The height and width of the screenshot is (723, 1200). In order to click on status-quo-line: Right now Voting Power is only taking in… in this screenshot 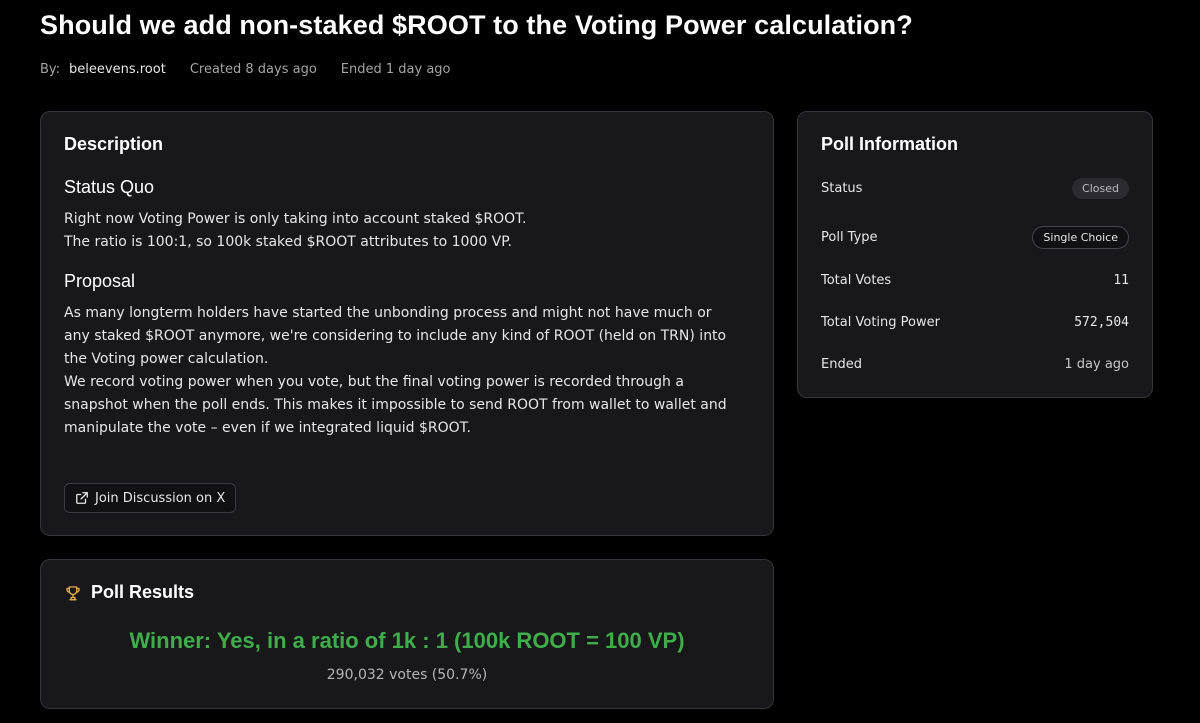, I will do `click(295, 219)`.